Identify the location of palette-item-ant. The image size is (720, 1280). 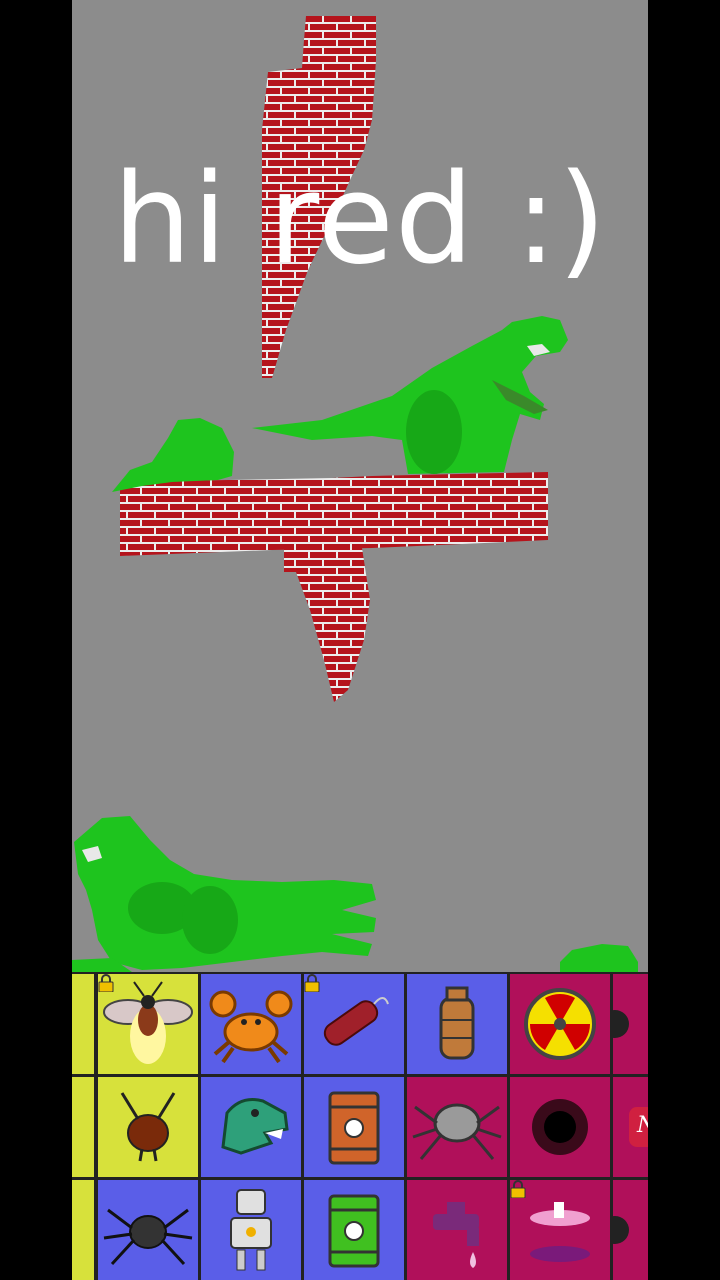
(148, 1127).